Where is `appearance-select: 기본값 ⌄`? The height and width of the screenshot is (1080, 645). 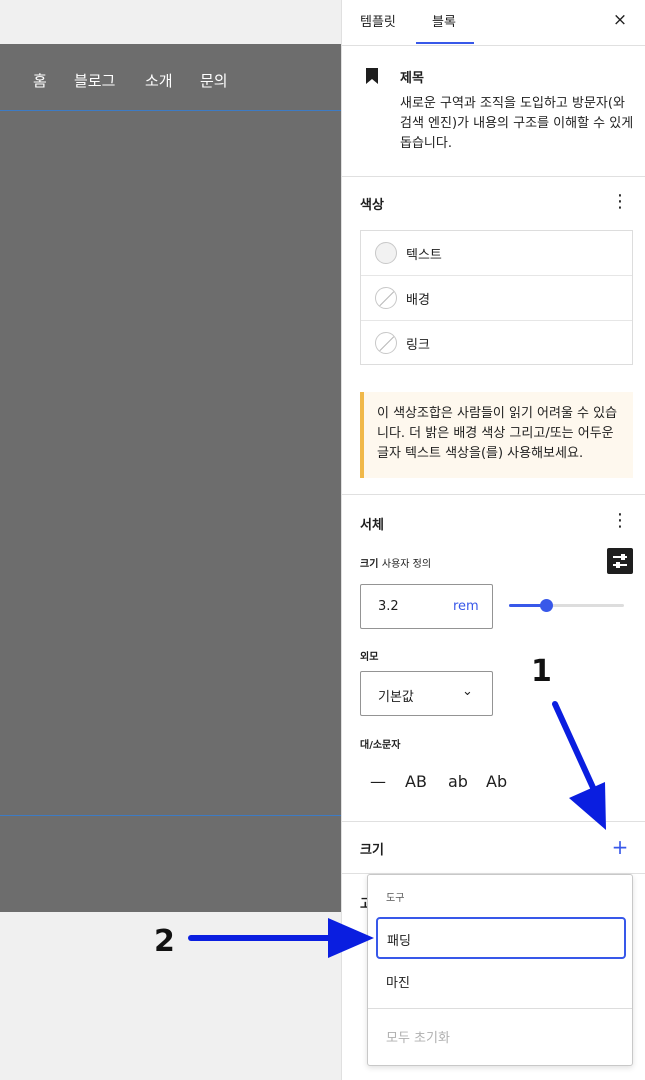 appearance-select: 기본값 ⌄ is located at coordinates (426, 693).